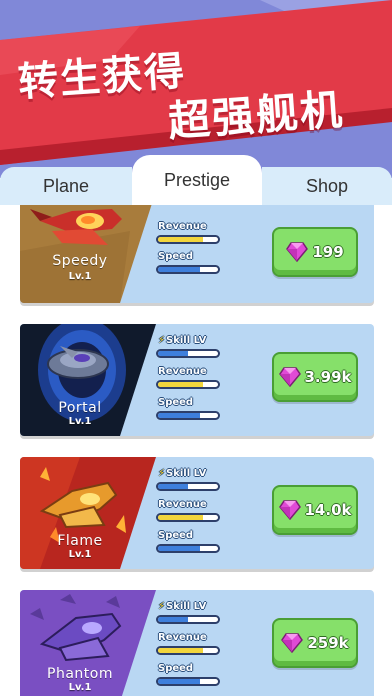  Describe the element at coordinates (80, 408) in the screenshot. I see `plane-name: Portal` at that location.